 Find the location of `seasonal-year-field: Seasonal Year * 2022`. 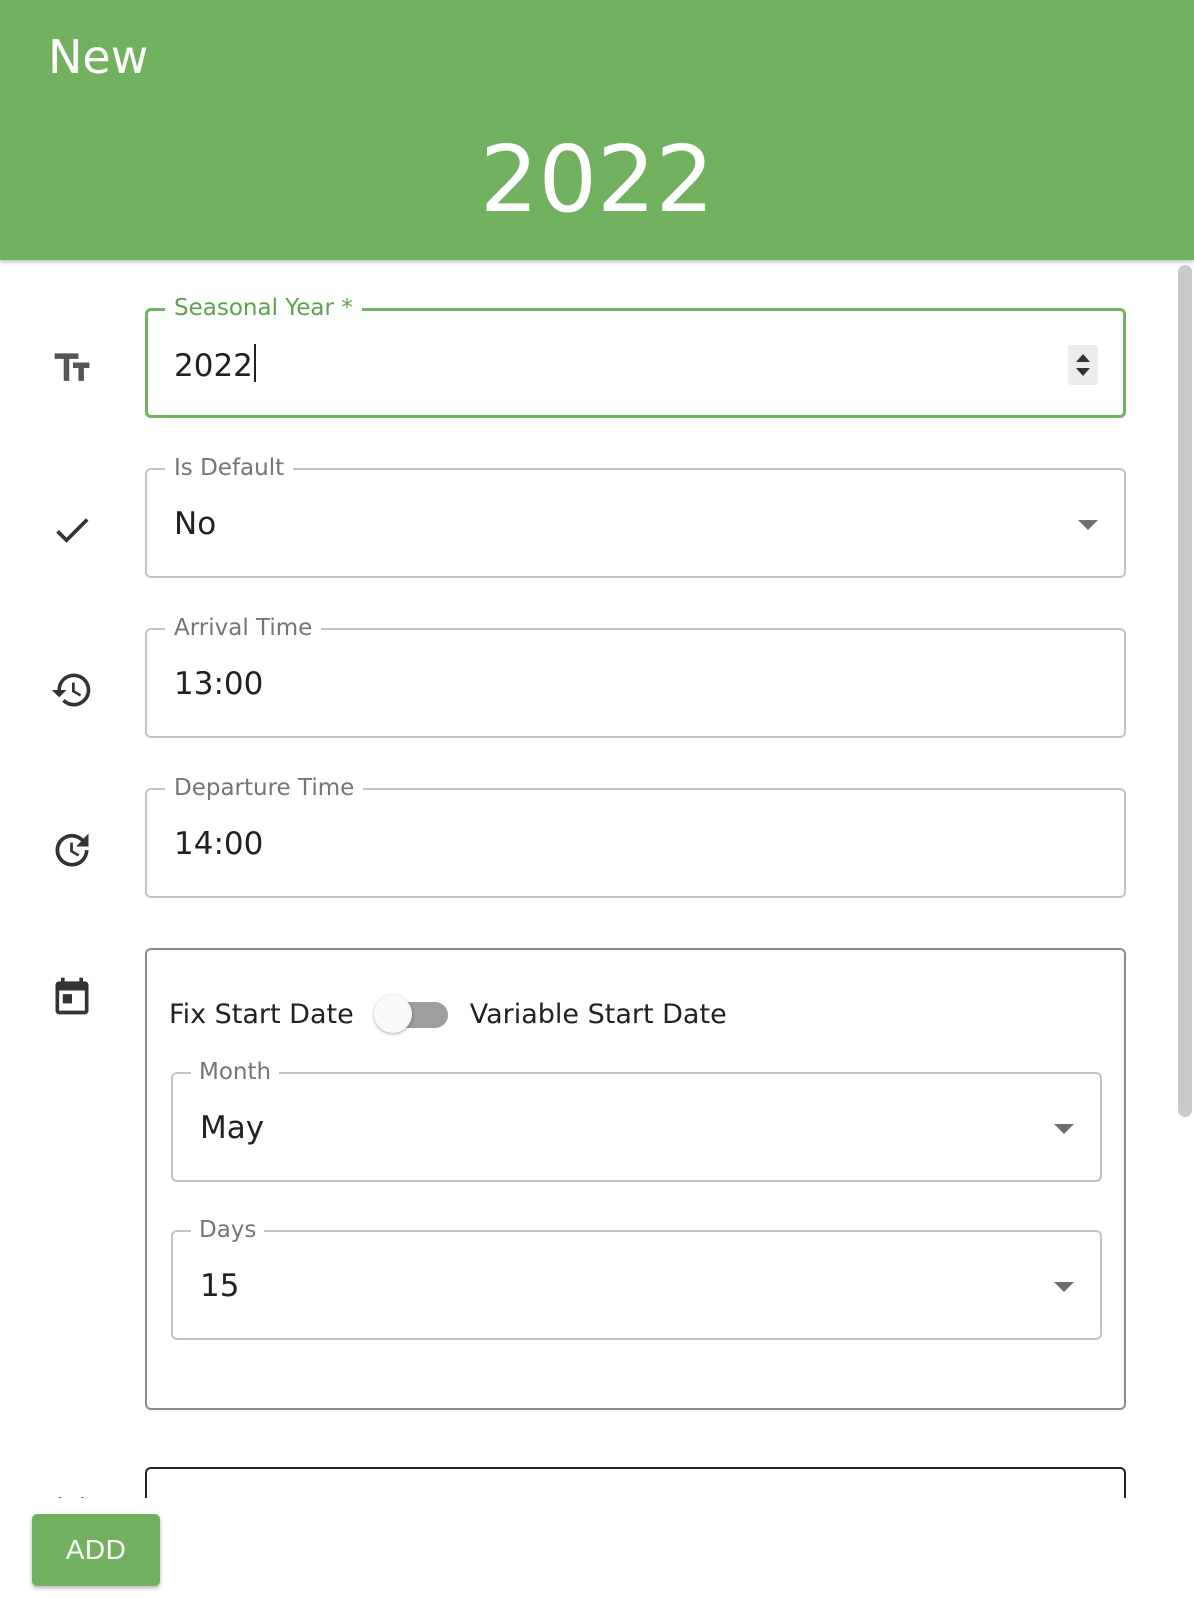

seasonal-year-field: Seasonal Year * 2022 is located at coordinates (635, 356).